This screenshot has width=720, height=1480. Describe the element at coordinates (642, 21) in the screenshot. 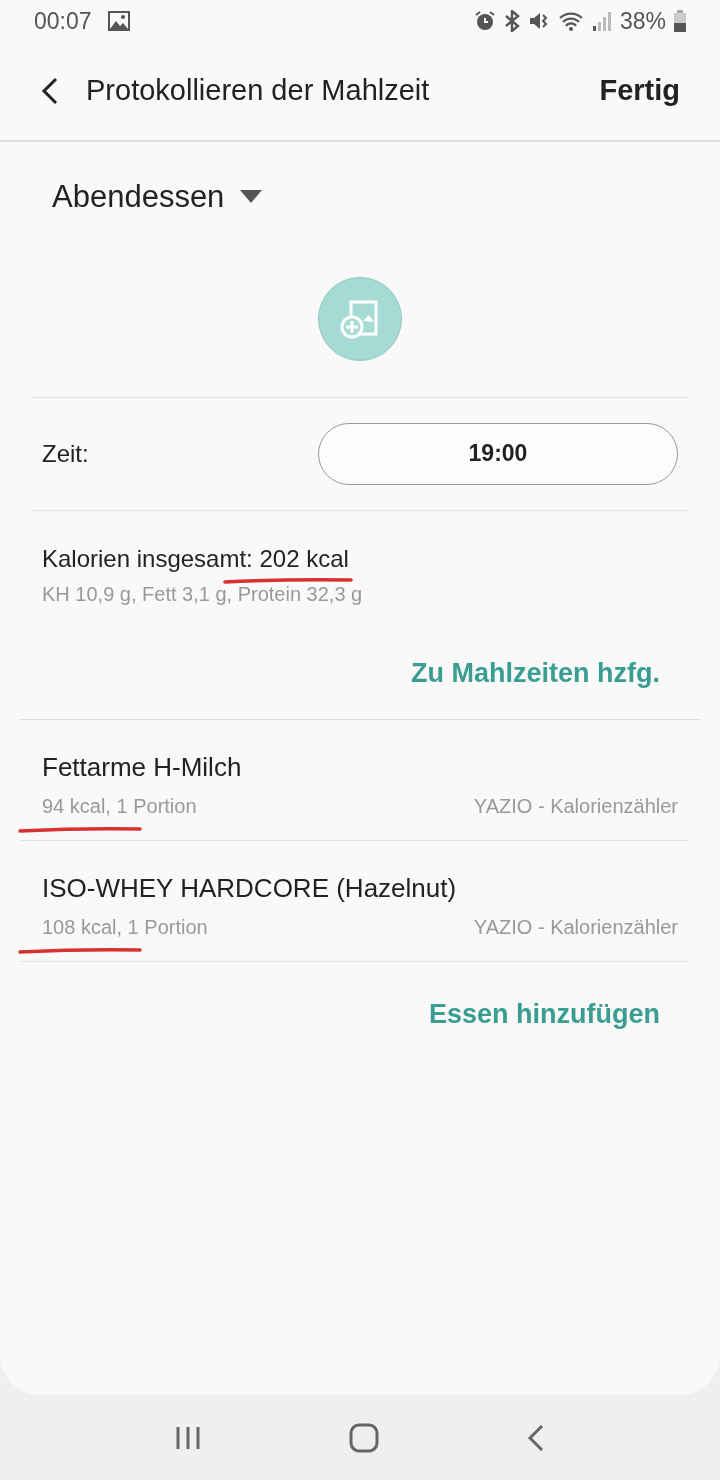

I see `battery-level: 38%` at that location.